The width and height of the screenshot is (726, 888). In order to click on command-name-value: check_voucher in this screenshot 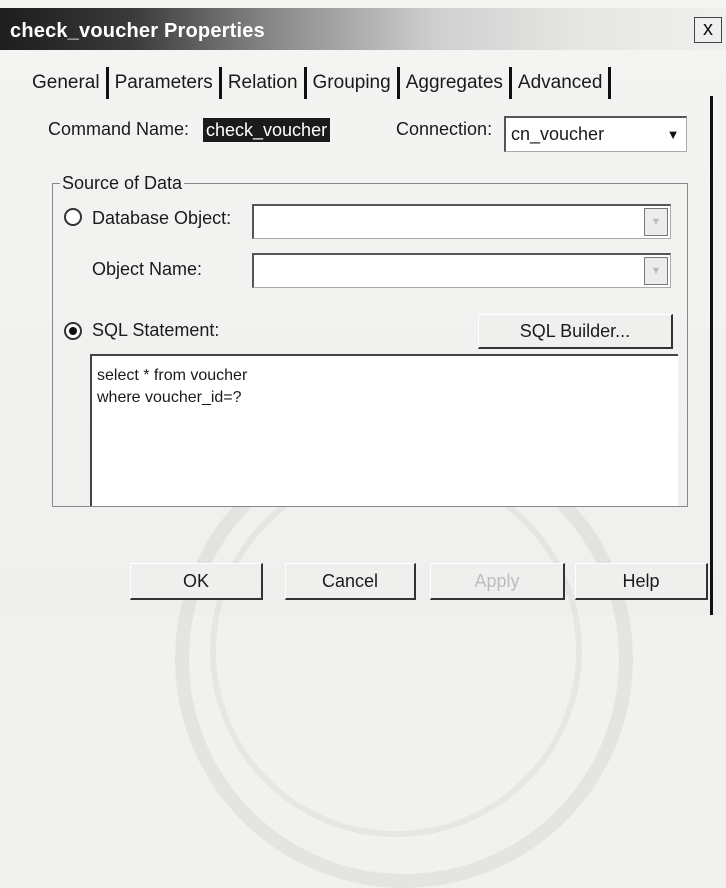, I will do `click(267, 130)`.